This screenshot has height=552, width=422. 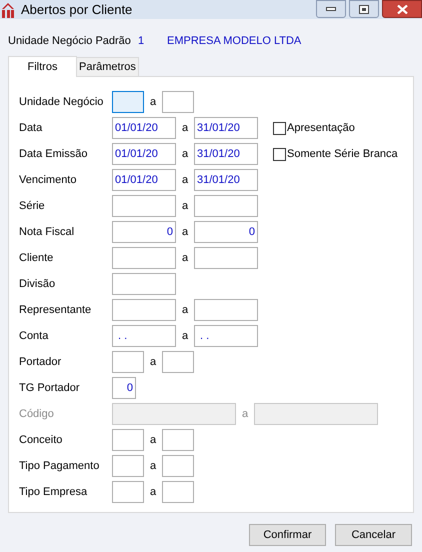 What do you see at coordinates (36, 258) in the screenshot?
I see `field-label: Cliente` at bounding box center [36, 258].